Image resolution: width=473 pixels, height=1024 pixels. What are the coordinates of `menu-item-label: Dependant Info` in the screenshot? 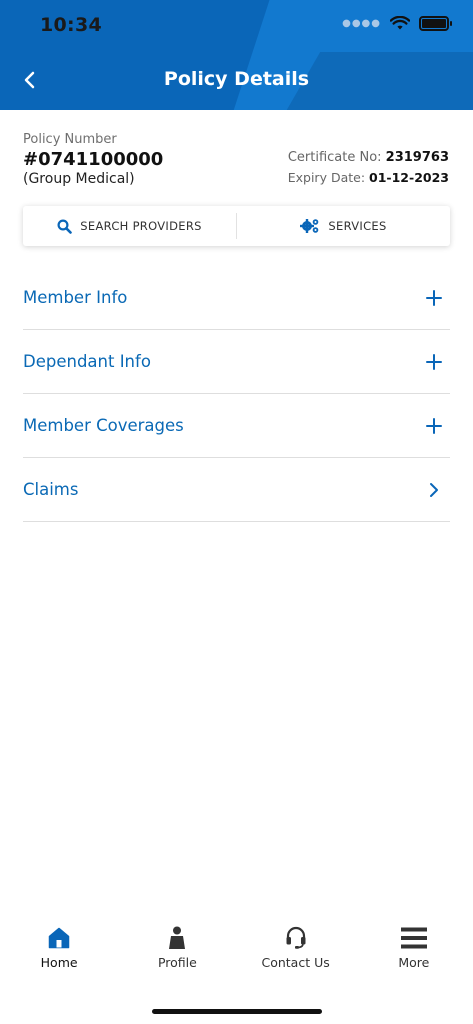 It's located at (87, 361).